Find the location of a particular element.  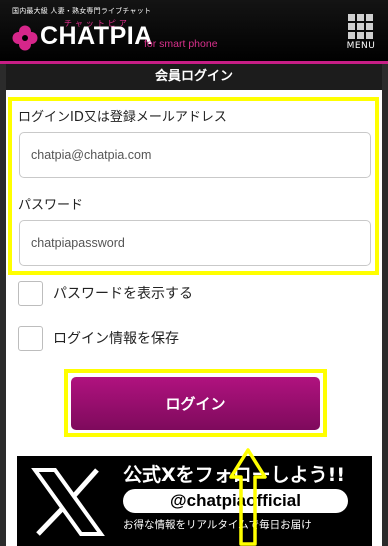

logo-subtitle: for smart phone is located at coordinates (181, 44).